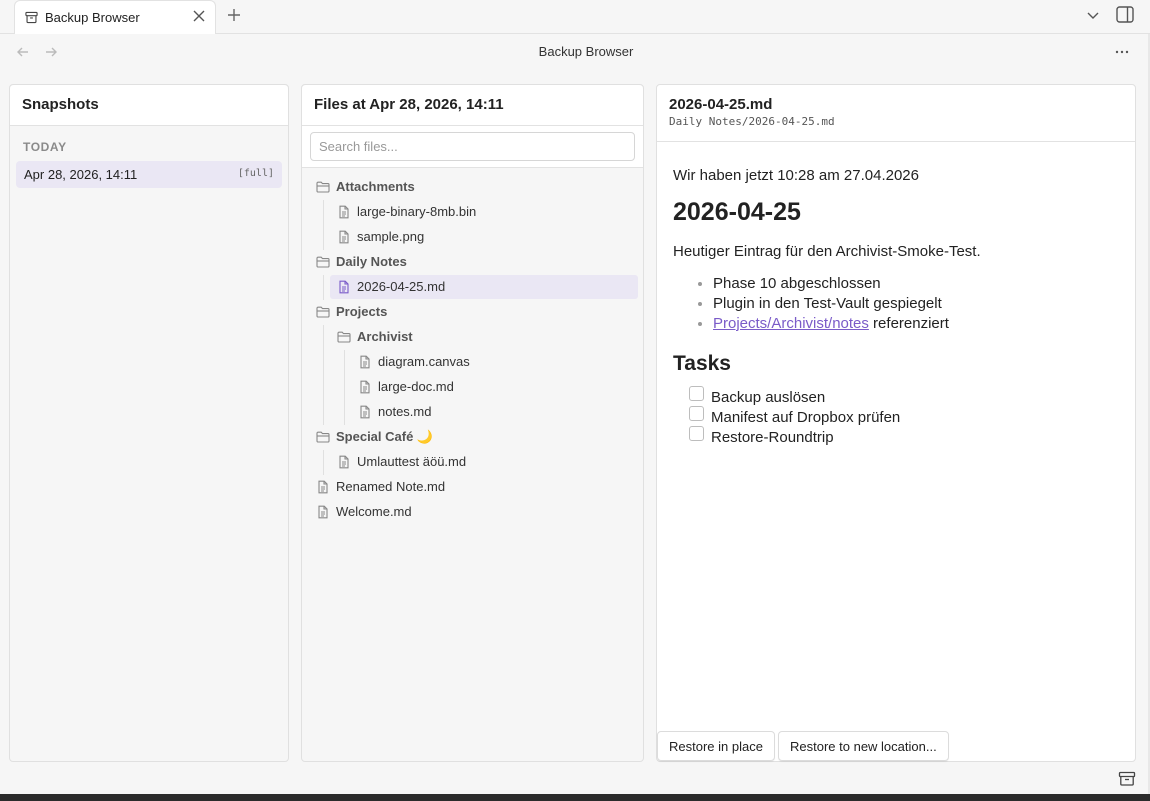 The width and height of the screenshot is (1150, 801). I want to click on internal-link: Projects/Archivist/notes, so click(791, 323).